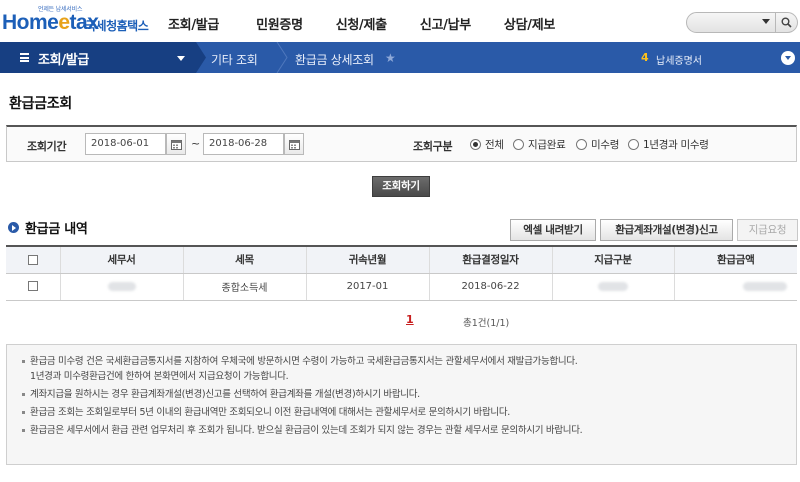 This screenshot has height=482, width=800. Describe the element at coordinates (390, 58) in the screenshot. I see `star-icon: ★` at that location.